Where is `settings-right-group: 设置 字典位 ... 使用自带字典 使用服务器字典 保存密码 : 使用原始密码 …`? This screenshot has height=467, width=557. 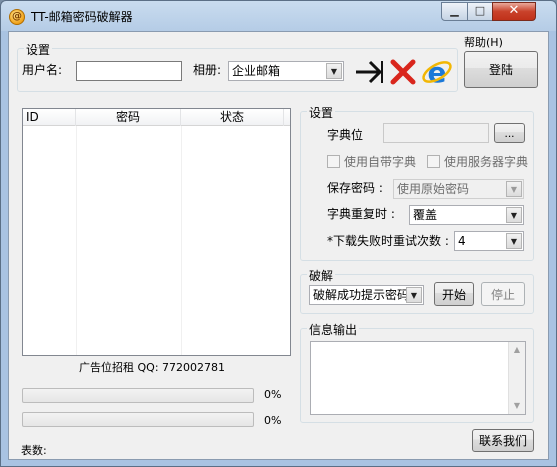
settings-right-group: 设置 字典位 ... 使用自带字典 使用服务器字典 保存密码 : 使用原始密码 … is located at coordinates (417, 182).